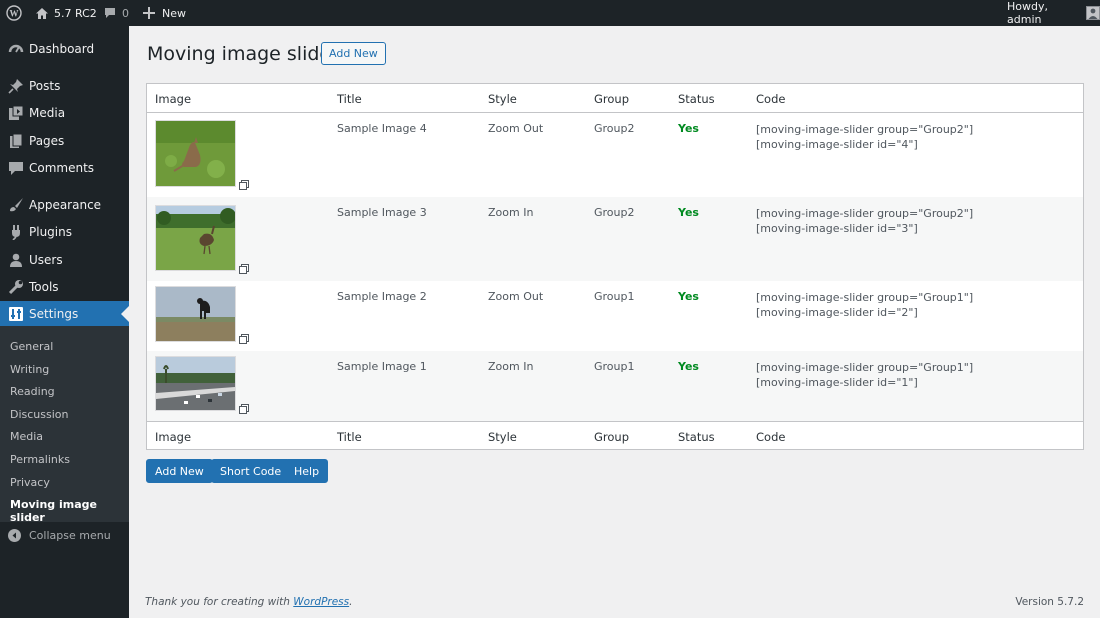 This screenshot has width=1100, height=618. What do you see at coordinates (243, 54) in the screenshot?
I see `page-title: Moving image slider` at bounding box center [243, 54].